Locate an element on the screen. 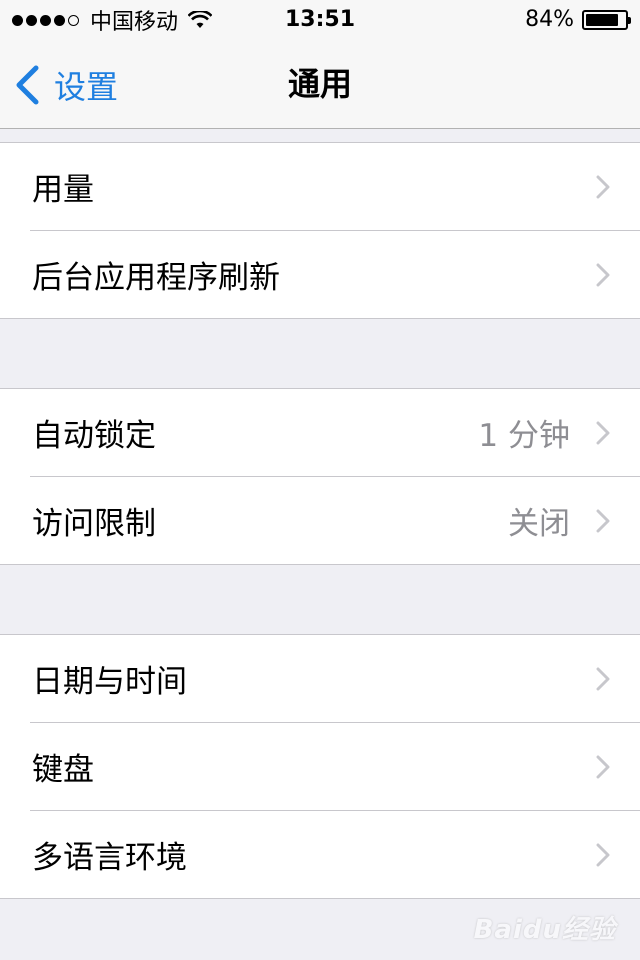  row-value: 关闭 is located at coordinates (539, 524).